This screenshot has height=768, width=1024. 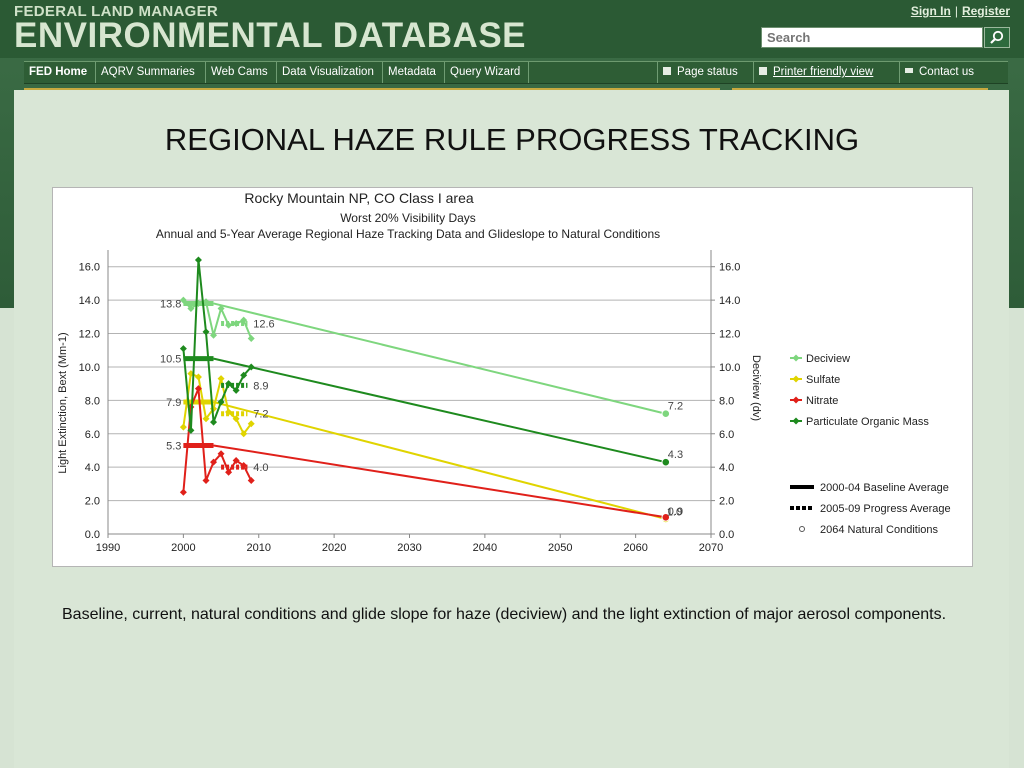 I want to click on y-tick-label: 0.0, so click(x=92, y=535).